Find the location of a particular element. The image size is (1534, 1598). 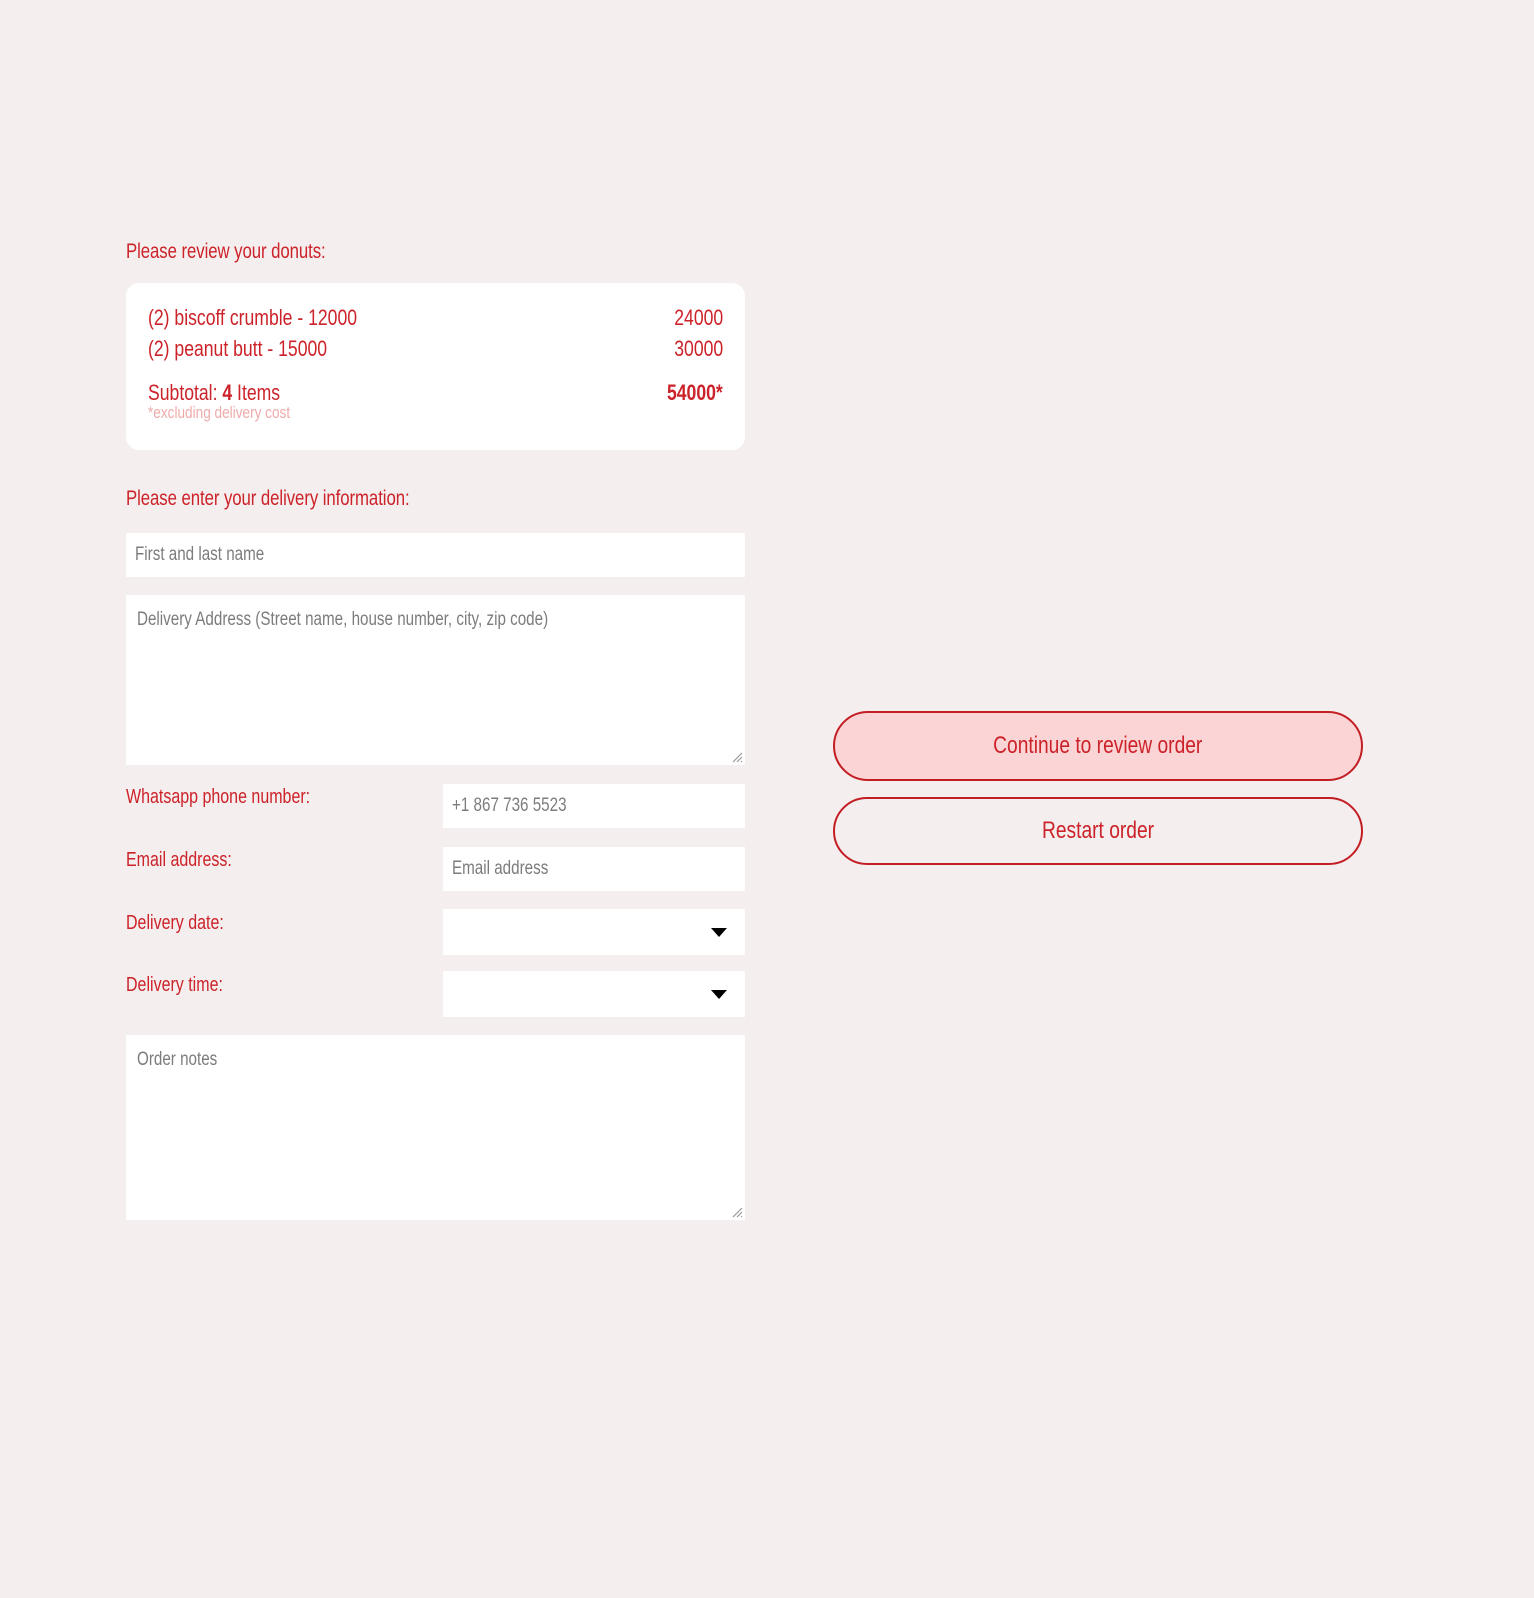

email-label: Email address: is located at coordinates (179, 860).